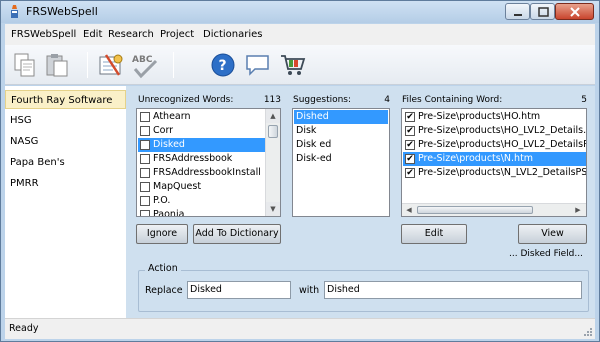 The width and height of the screenshot is (600, 342). I want to click on list-item: Disk ed, so click(341, 145).